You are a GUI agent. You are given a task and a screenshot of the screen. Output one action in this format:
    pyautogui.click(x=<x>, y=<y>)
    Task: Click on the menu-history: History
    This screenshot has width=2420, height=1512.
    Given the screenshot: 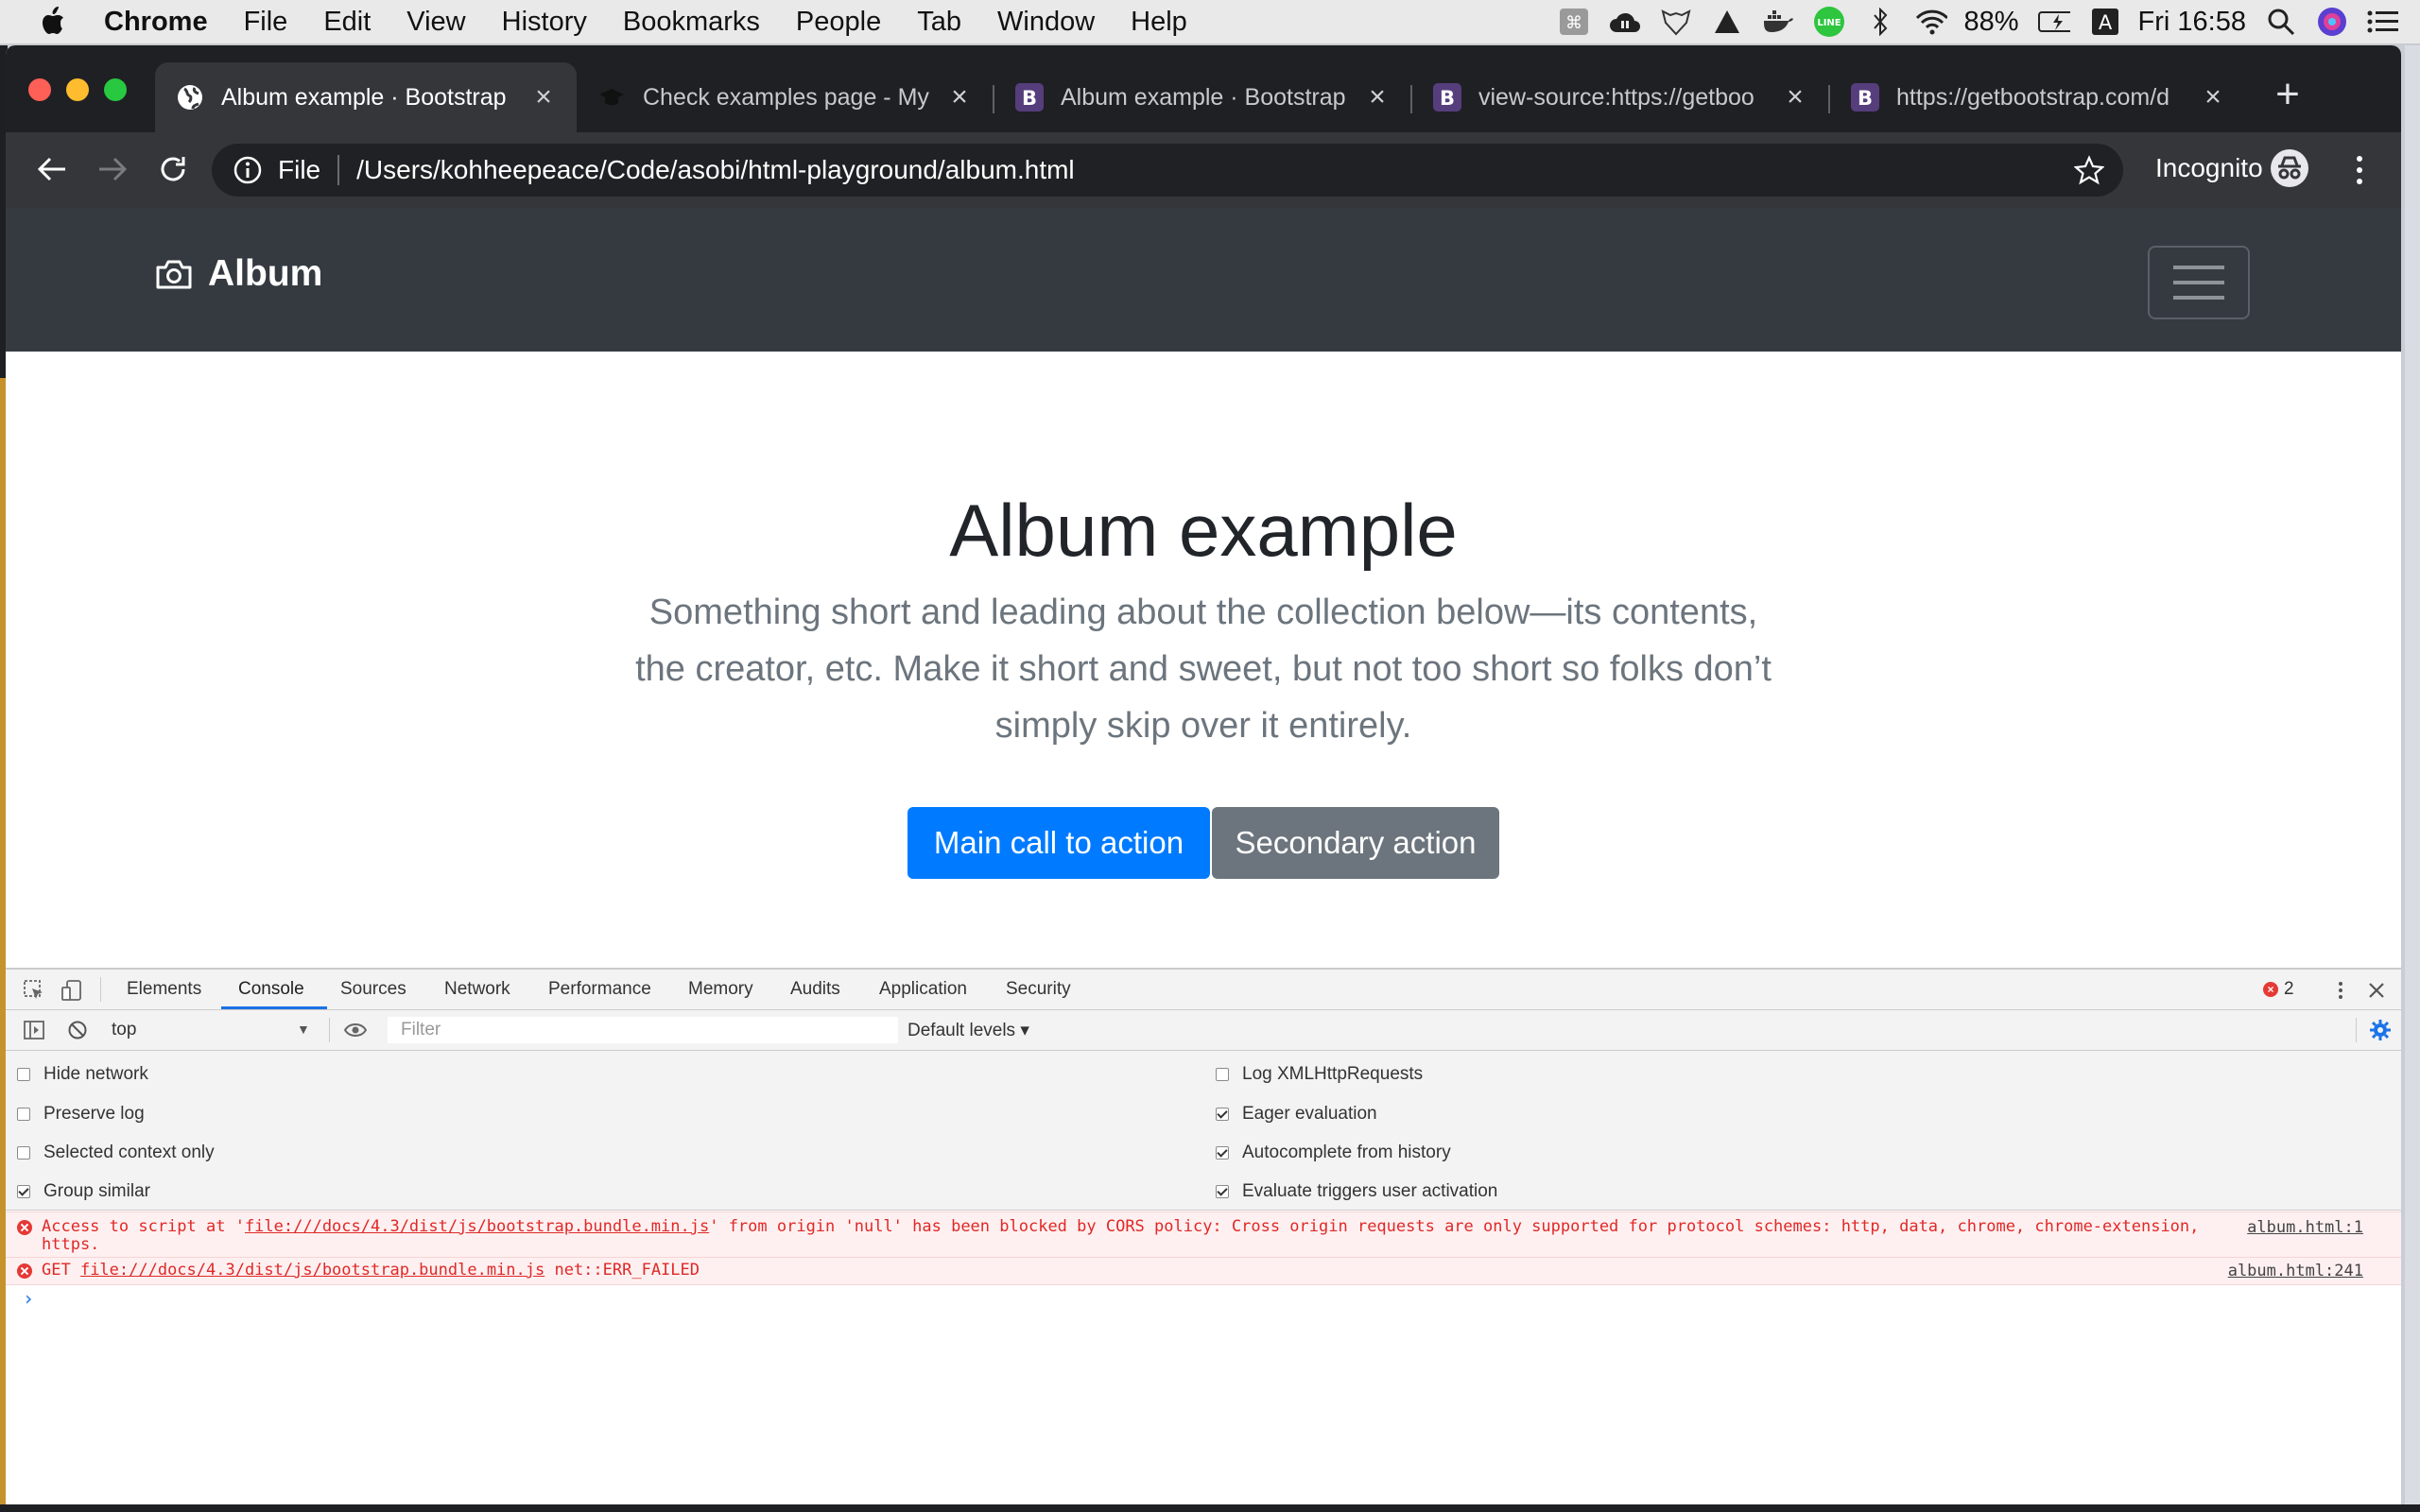 What is the action you would take?
    pyautogui.click(x=544, y=22)
    